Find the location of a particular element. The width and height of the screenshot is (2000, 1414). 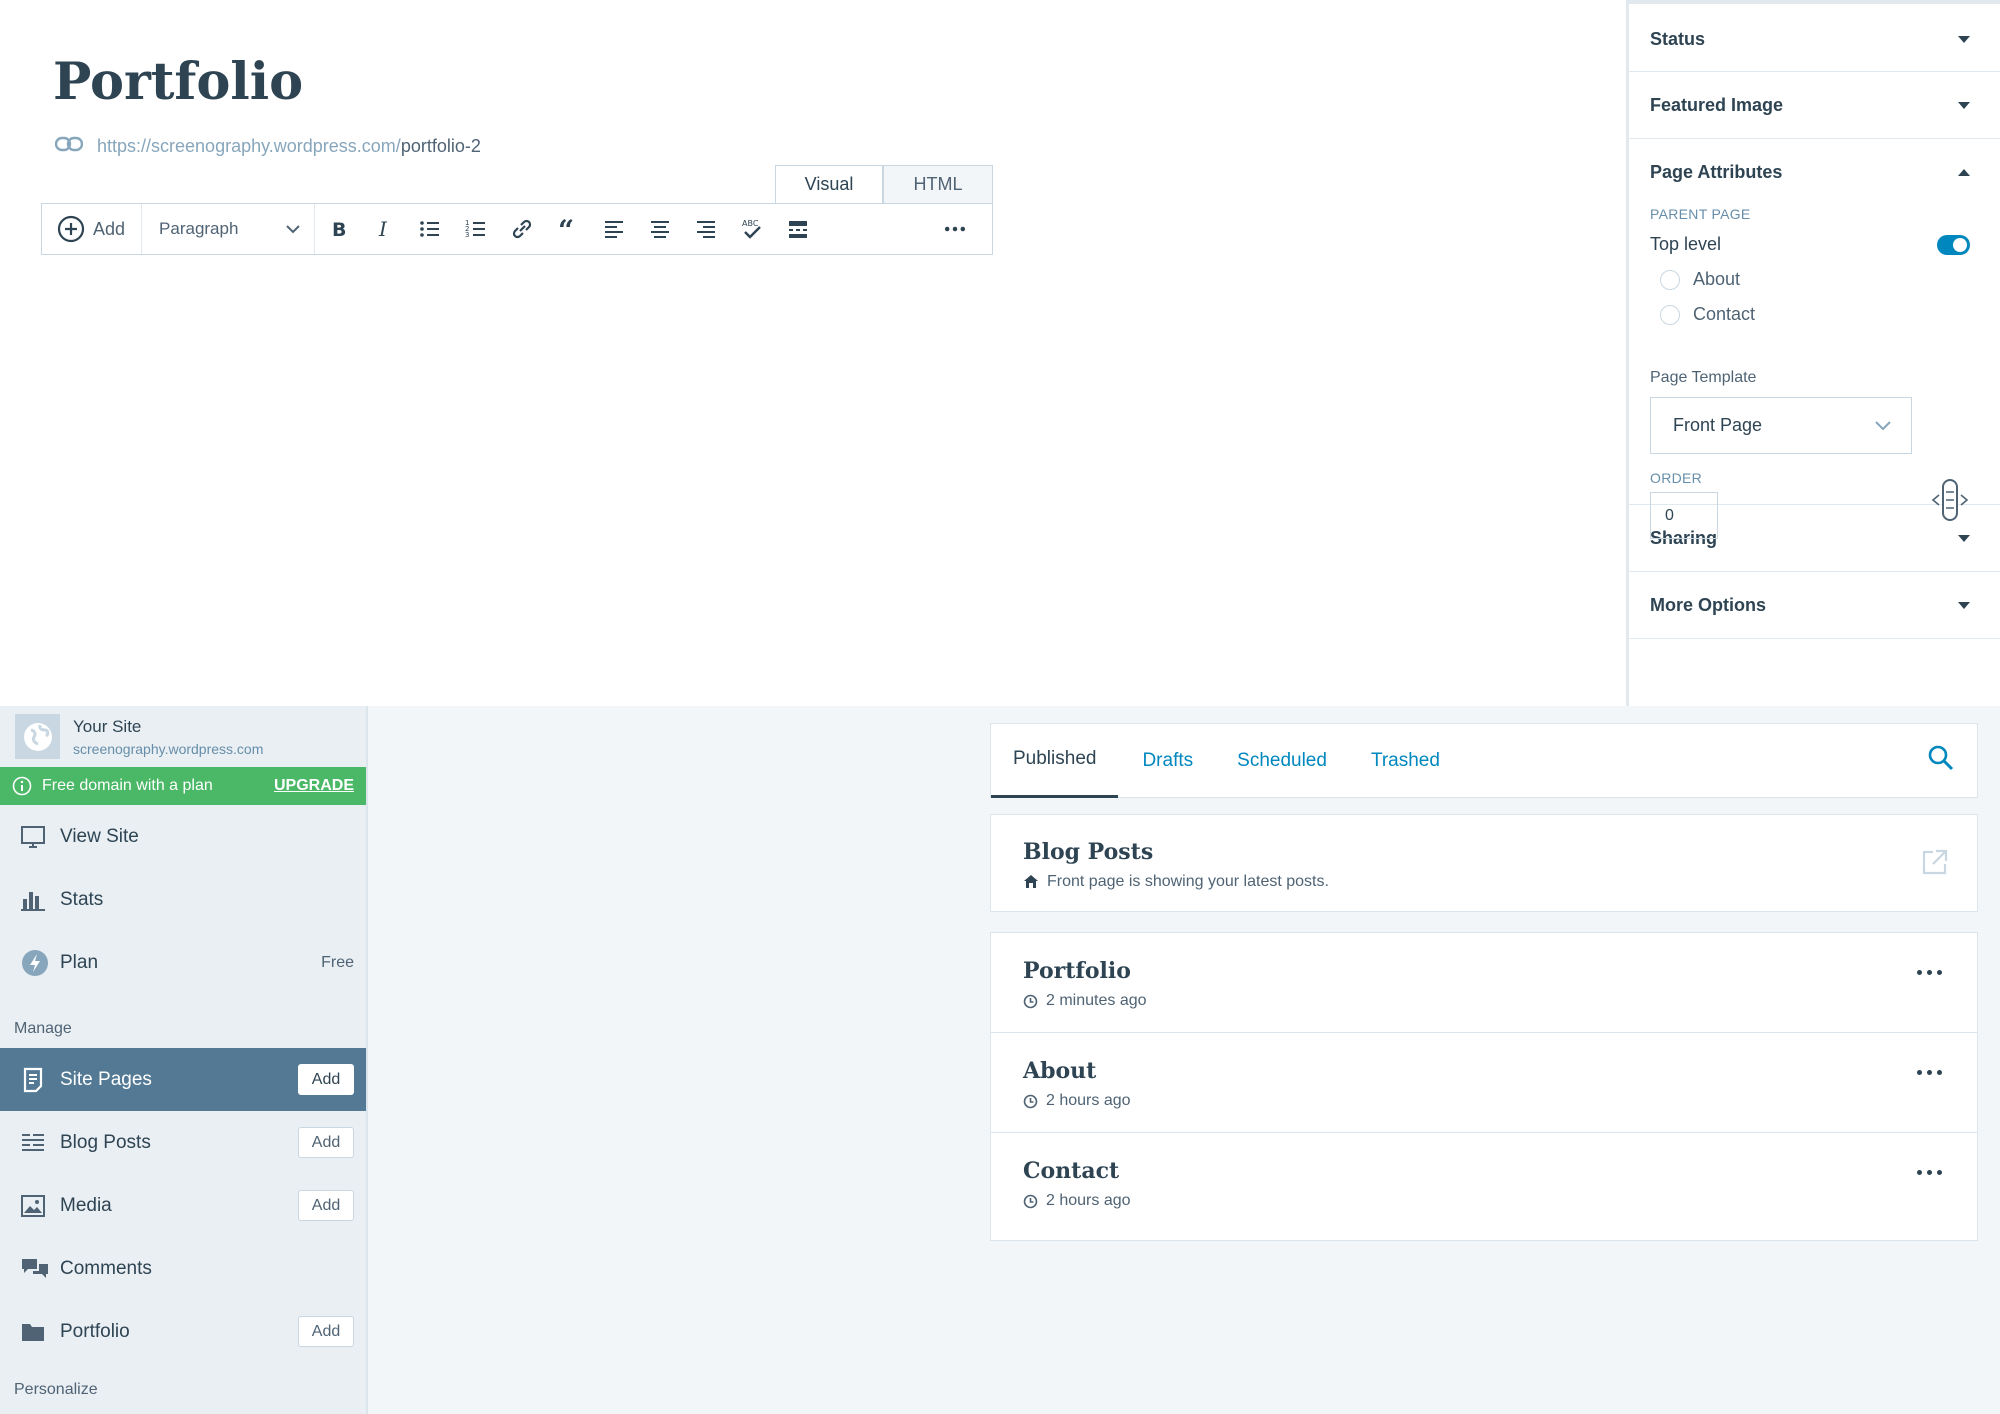

nav-portfolio: Portfolio Add is located at coordinates (183, 1331).